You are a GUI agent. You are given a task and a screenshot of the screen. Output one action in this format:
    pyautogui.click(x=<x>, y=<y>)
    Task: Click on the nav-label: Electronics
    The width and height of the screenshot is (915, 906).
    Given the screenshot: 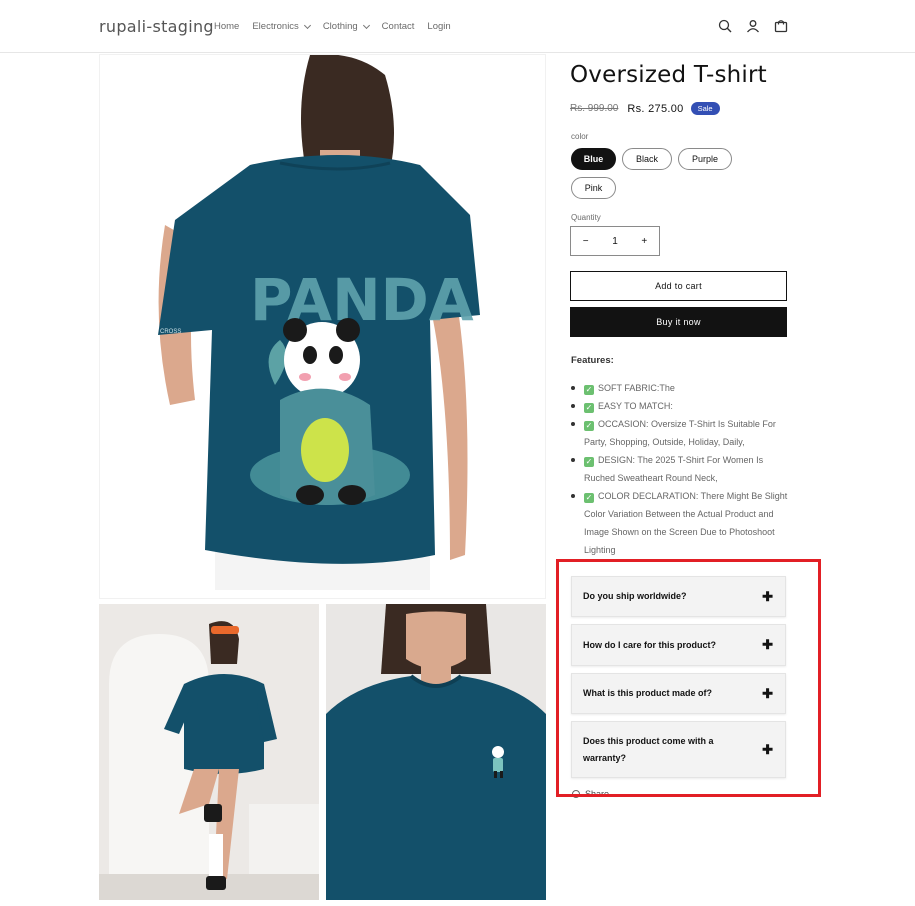 What is the action you would take?
    pyautogui.click(x=275, y=26)
    